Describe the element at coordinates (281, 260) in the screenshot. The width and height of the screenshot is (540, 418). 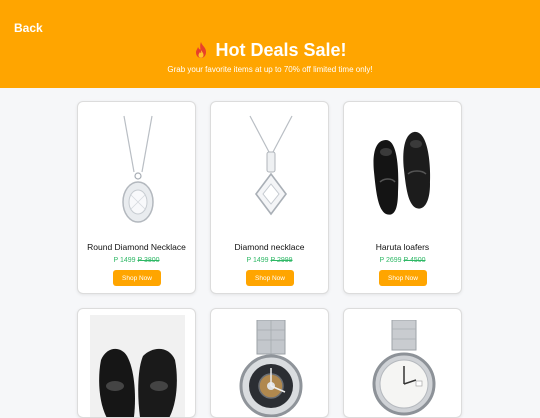
I see `original-price: P 2999` at that location.